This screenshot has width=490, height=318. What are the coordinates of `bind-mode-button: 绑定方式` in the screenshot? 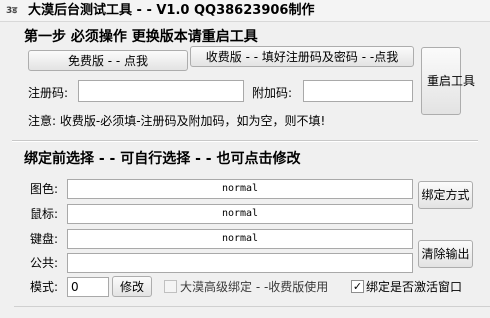 It's located at (445, 195).